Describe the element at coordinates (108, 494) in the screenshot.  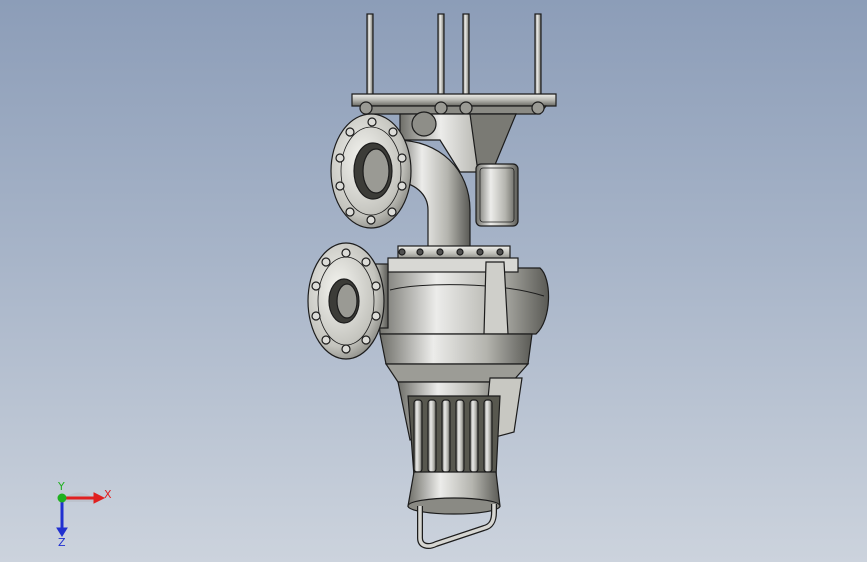
I see `x-axis-label: X` at that location.